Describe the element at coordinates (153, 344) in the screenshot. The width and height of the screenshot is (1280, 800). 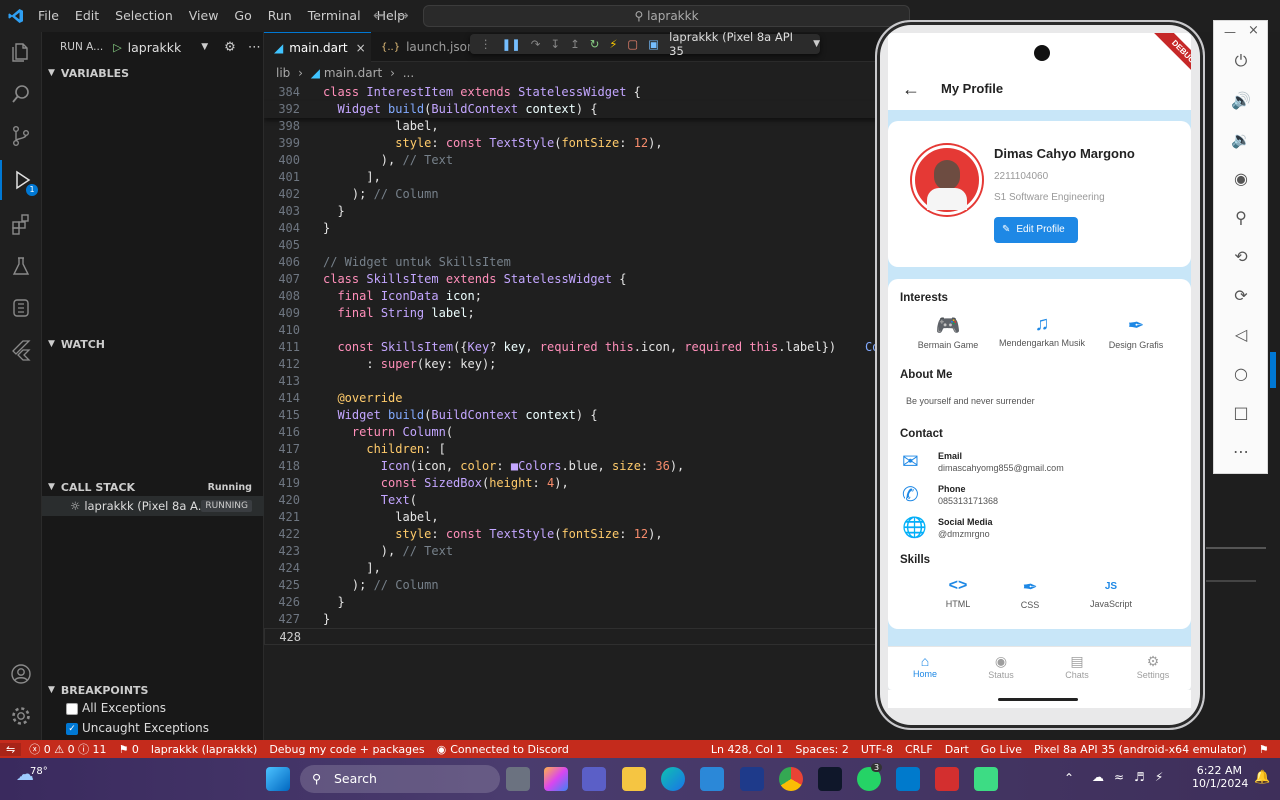
I see `watch-section-header: ▼ WATCH` at that location.